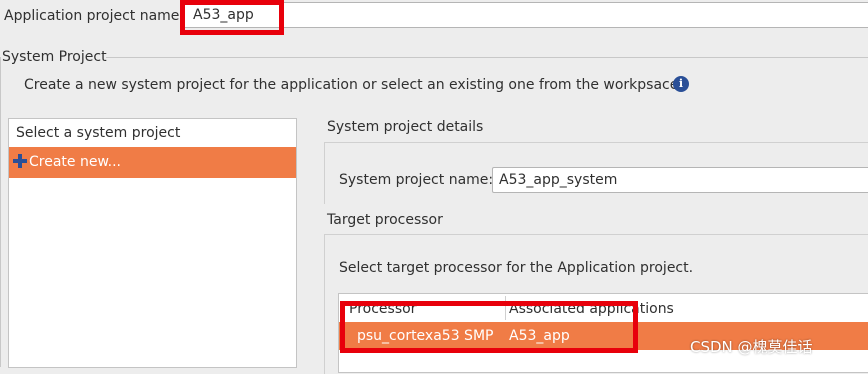 The image size is (868, 374). I want to click on info-icon: i, so click(681, 84).